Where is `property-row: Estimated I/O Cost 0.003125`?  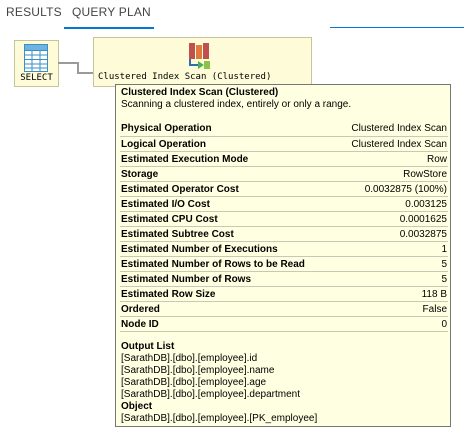
property-row: Estimated I/O Cost 0.003125 is located at coordinates (284, 203).